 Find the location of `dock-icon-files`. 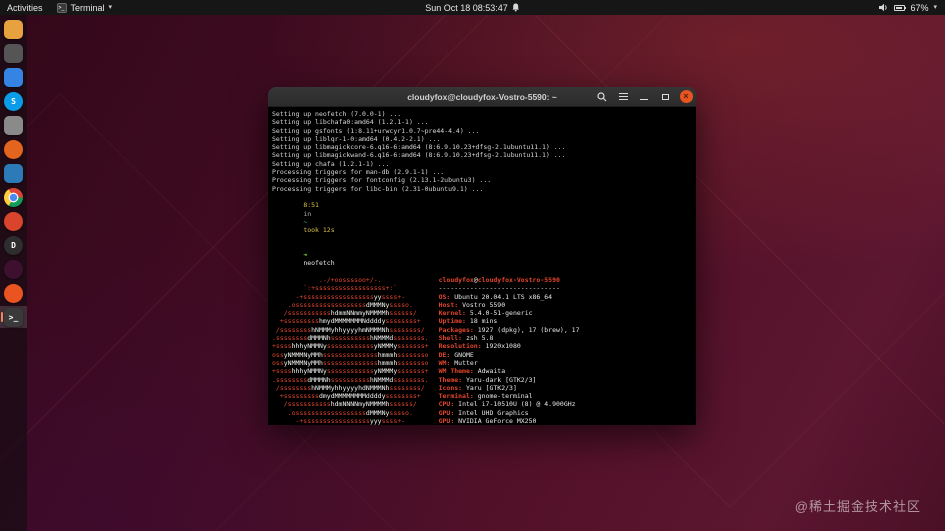

dock-icon-files is located at coordinates (13, 29).